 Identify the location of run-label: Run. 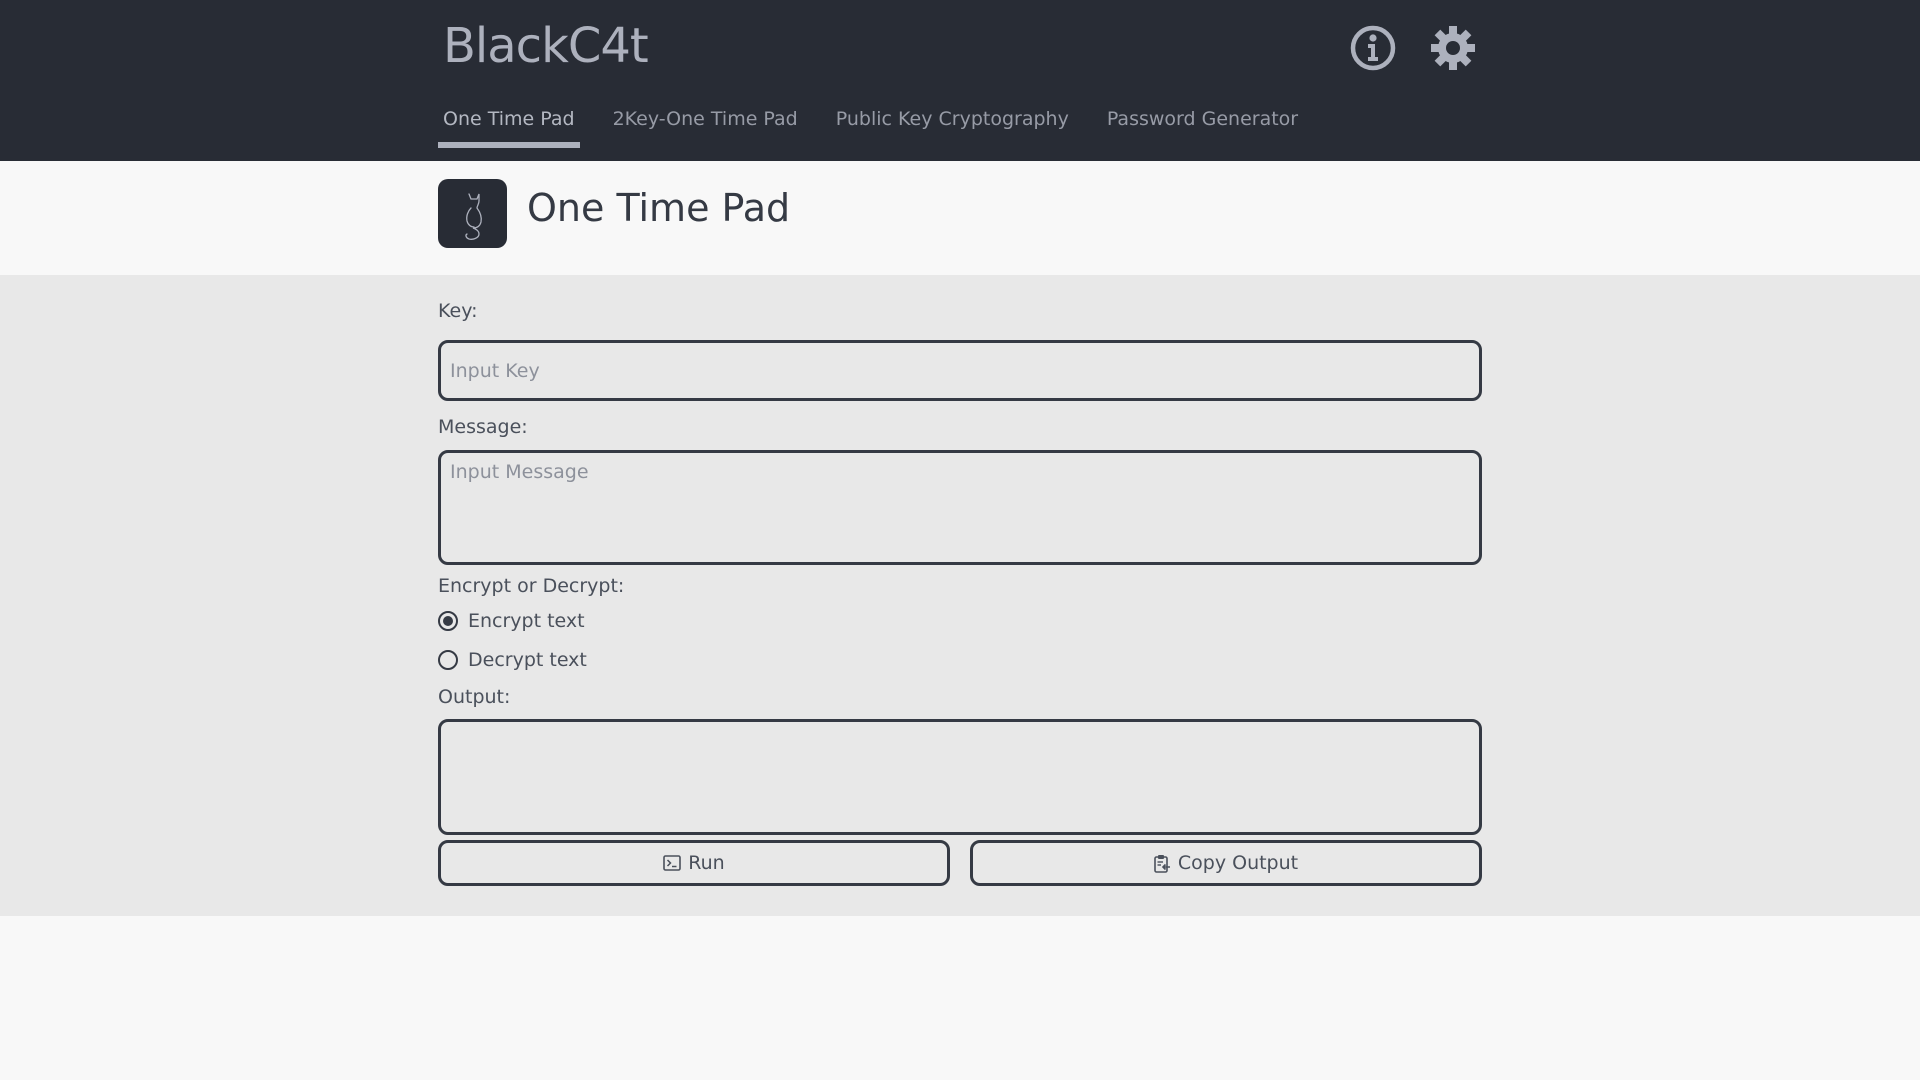
(706, 863).